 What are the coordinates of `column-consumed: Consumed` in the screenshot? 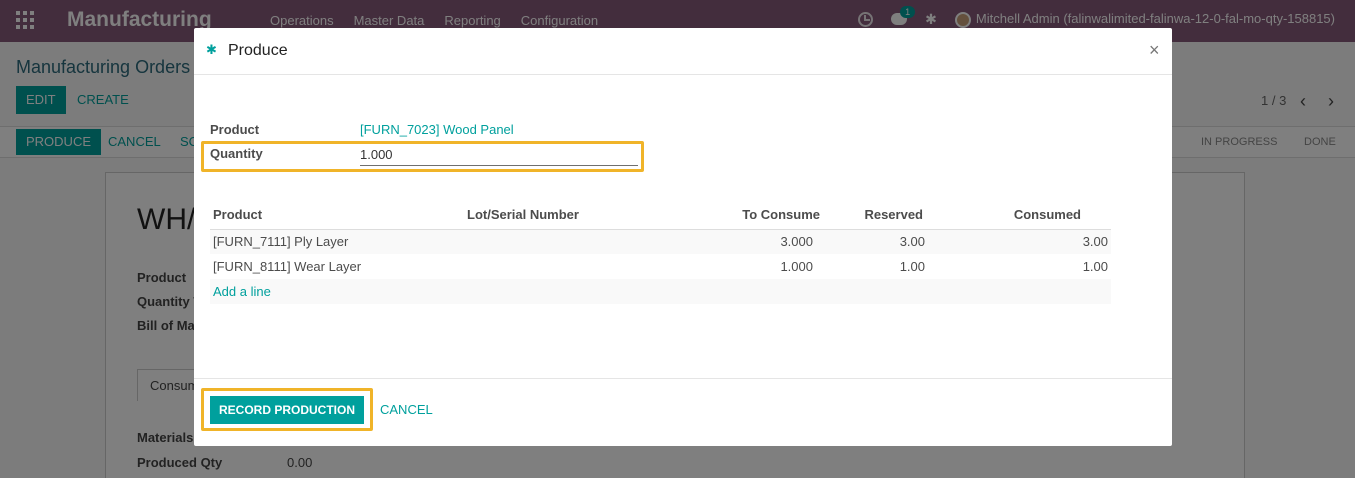 It's located at (1023, 215).